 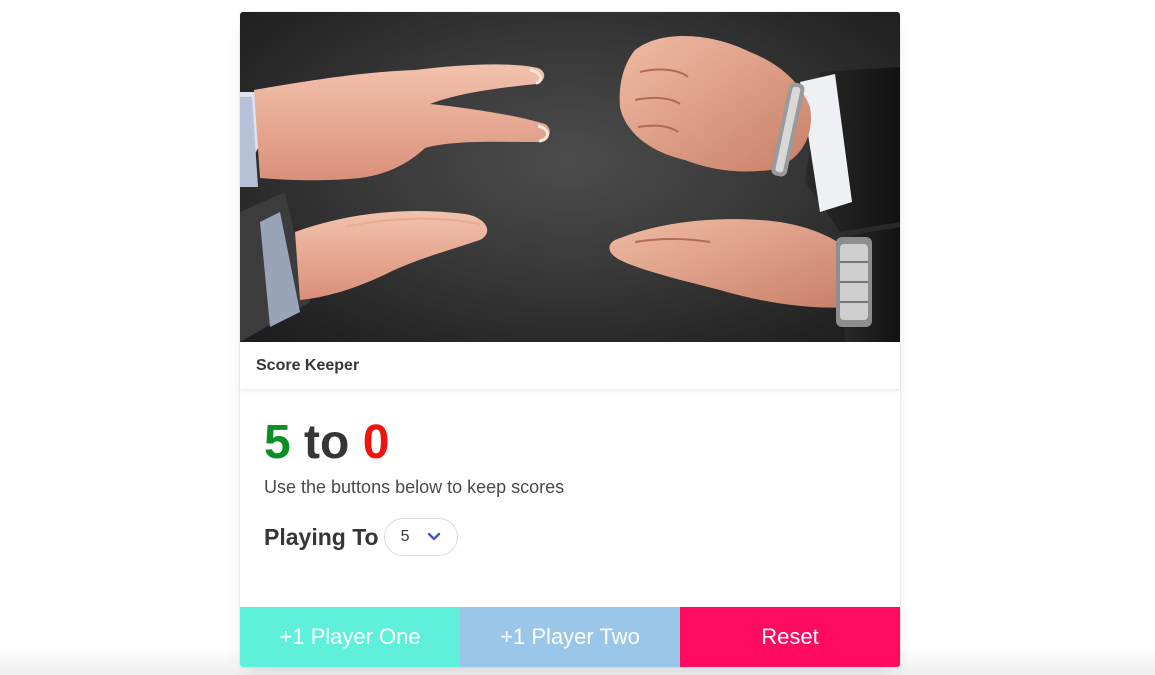 What do you see at coordinates (277, 442) in the screenshot?
I see `player-one-score: 5` at bounding box center [277, 442].